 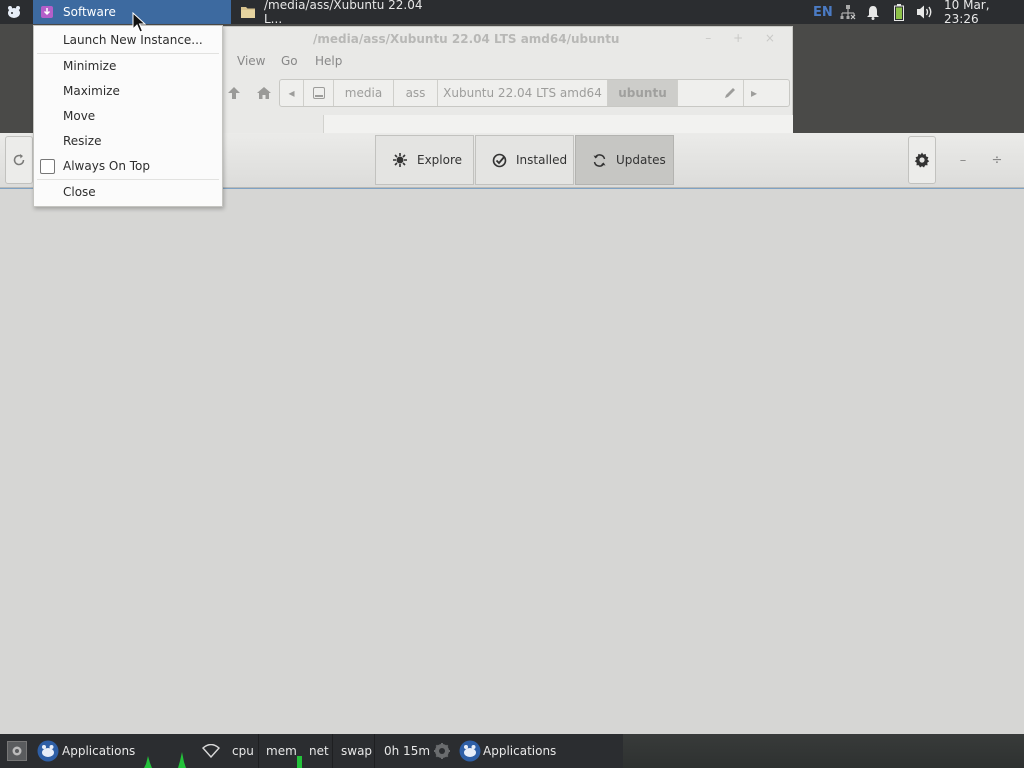 What do you see at coordinates (79, 116) in the screenshot?
I see `menu-item-label: Move` at bounding box center [79, 116].